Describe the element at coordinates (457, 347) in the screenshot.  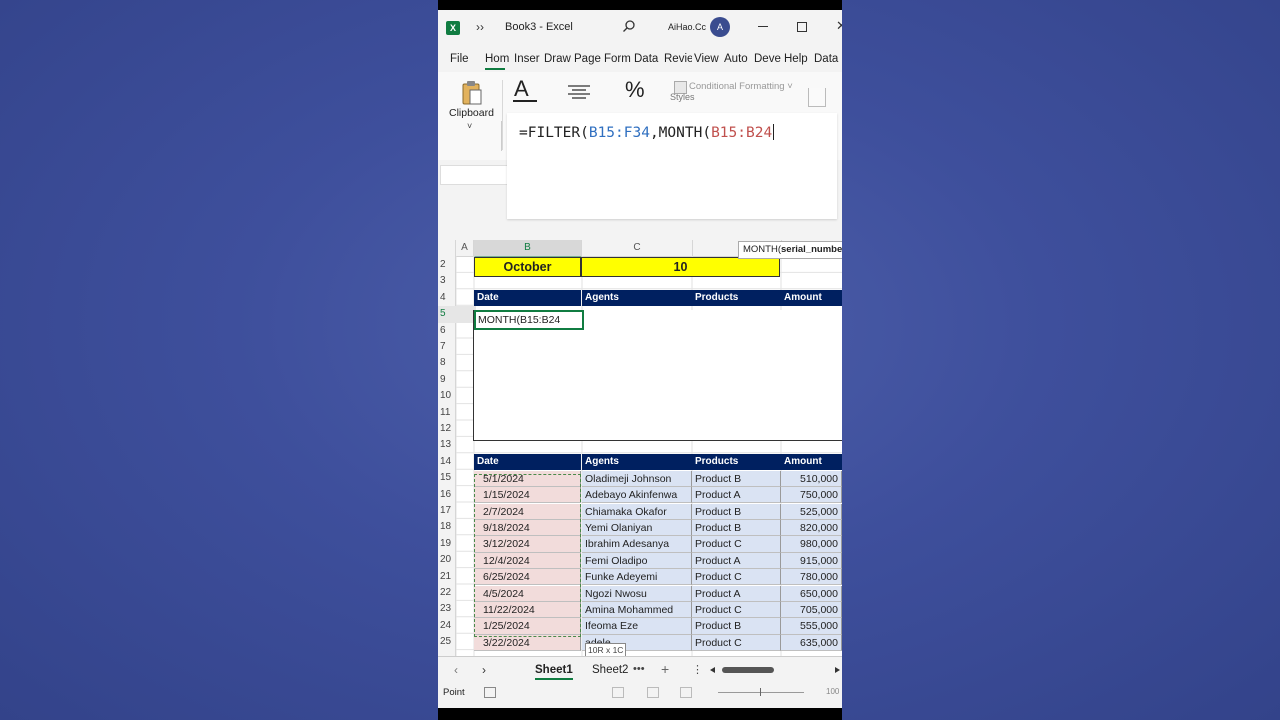
I see `row-header: 7` at that location.